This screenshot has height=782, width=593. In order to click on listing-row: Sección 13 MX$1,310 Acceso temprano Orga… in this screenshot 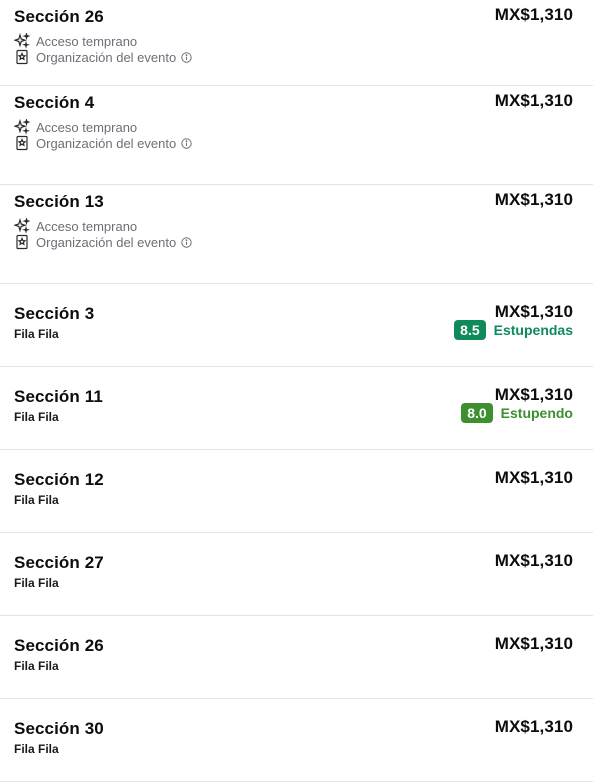, I will do `click(296, 234)`.